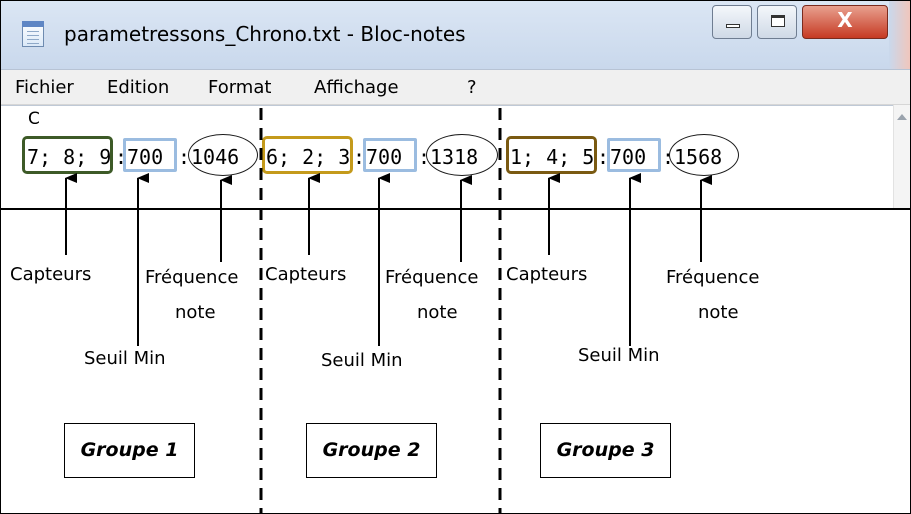  I want to click on group3-sensors-label: Capteurs, so click(547, 274).